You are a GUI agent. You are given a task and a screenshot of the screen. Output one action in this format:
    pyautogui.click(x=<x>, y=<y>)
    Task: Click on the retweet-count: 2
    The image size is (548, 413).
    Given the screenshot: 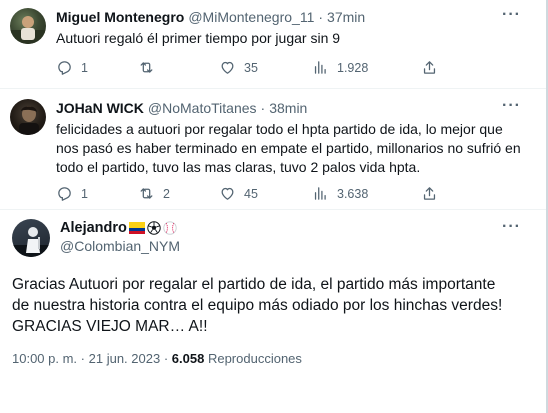 What is the action you would take?
    pyautogui.click(x=166, y=193)
    